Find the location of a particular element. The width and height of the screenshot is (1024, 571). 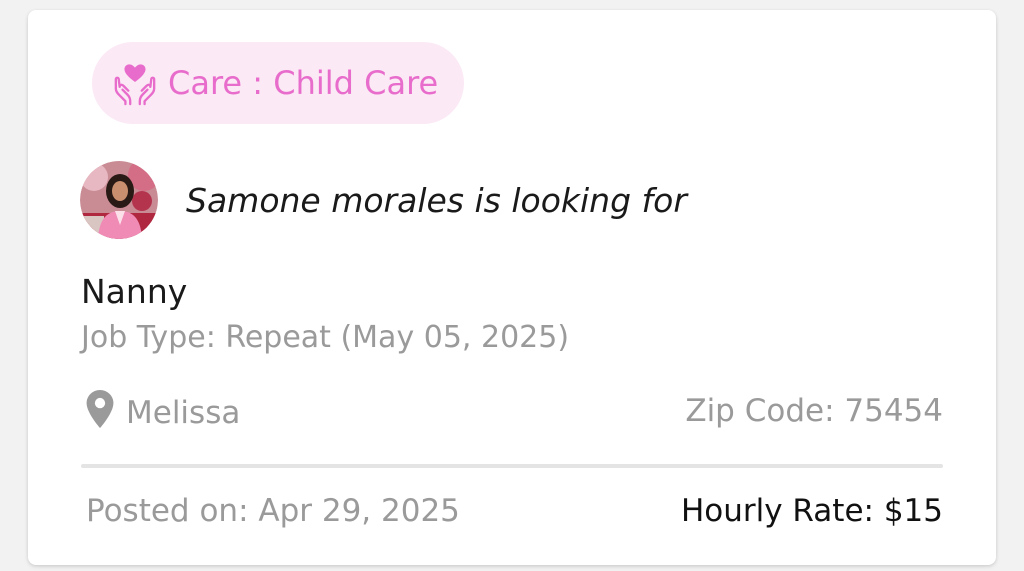

zip-code: Zip Code: 75454 is located at coordinates (814, 411).